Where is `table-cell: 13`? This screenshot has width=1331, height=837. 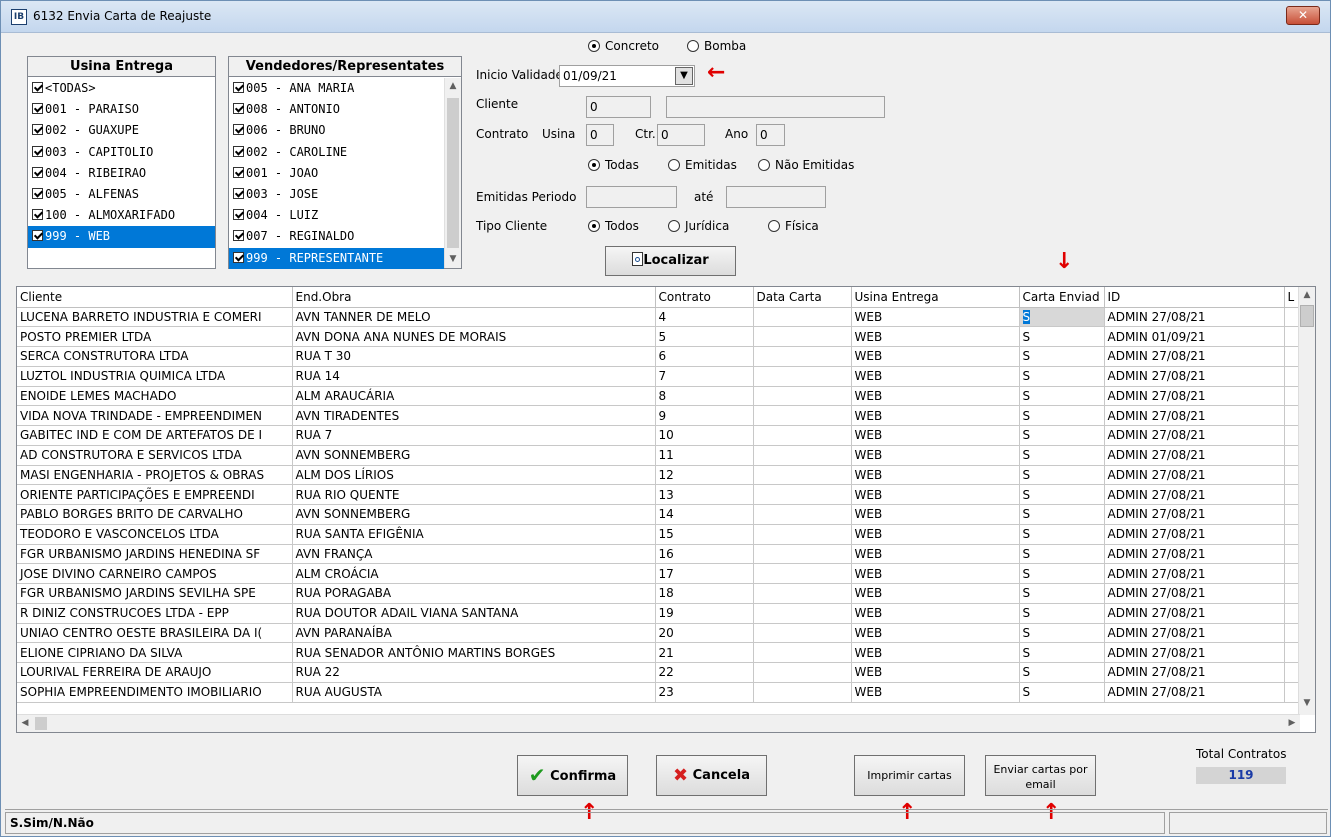 table-cell: 13 is located at coordinates (704, 494).